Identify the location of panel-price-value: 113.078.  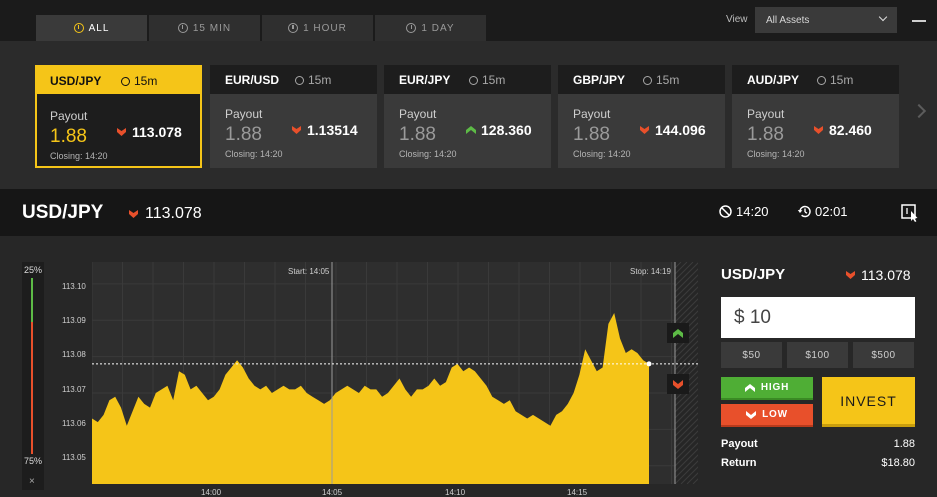
(886, 275).